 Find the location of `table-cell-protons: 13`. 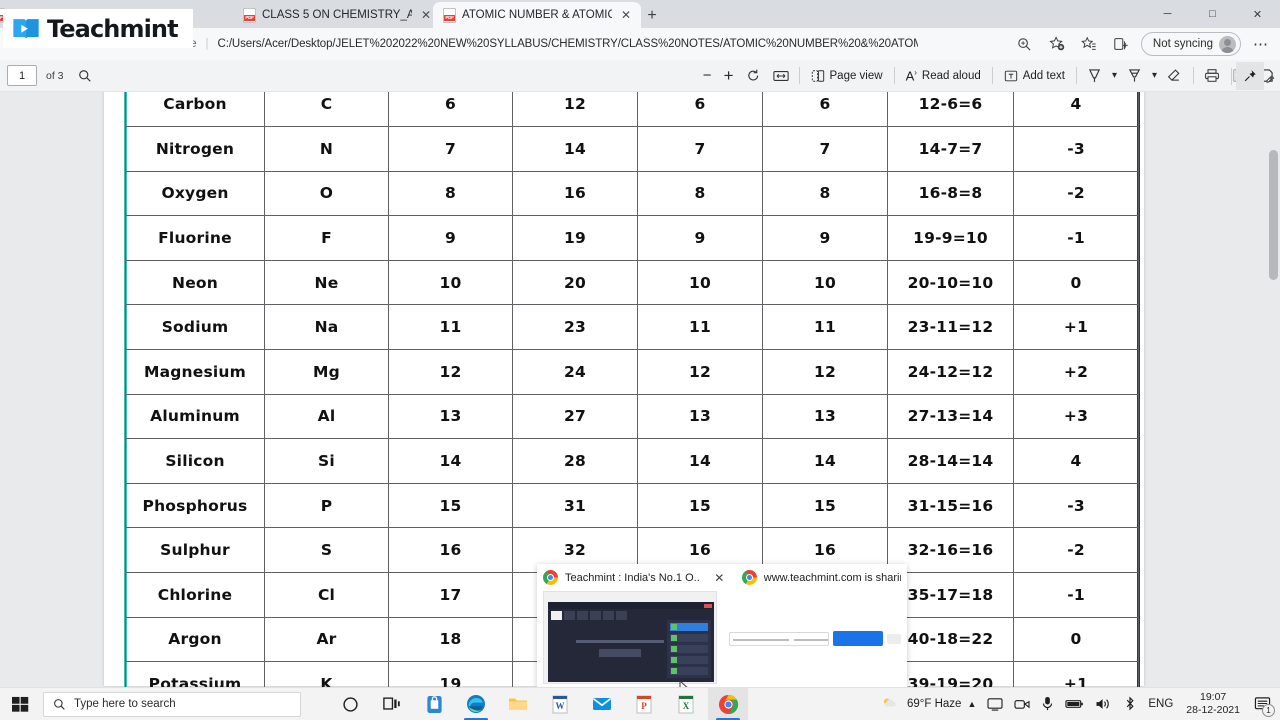

table-cell-protons: 13 is located at coordinates (700, 416).